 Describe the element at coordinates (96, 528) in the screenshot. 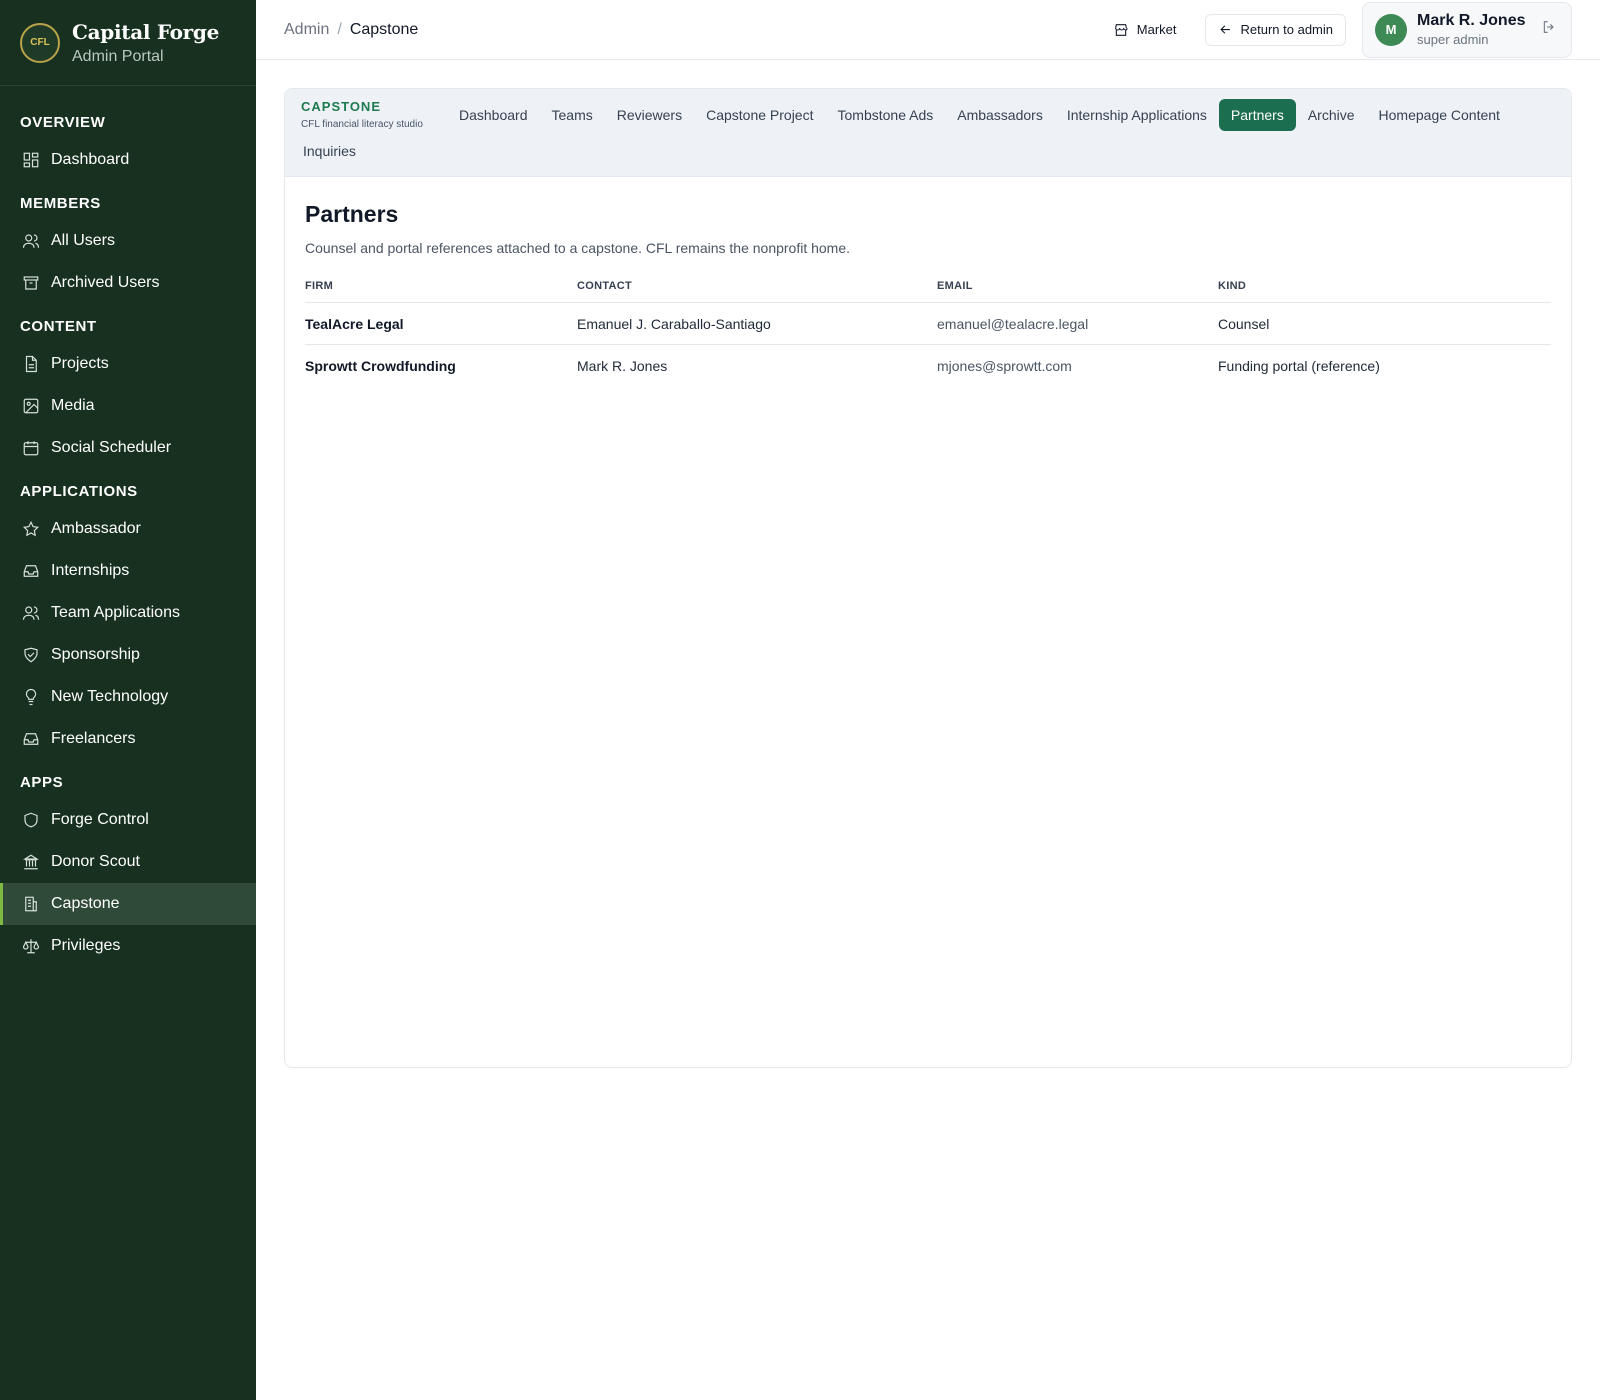

I see `sidebar-item-label: Ambassador` at that location.